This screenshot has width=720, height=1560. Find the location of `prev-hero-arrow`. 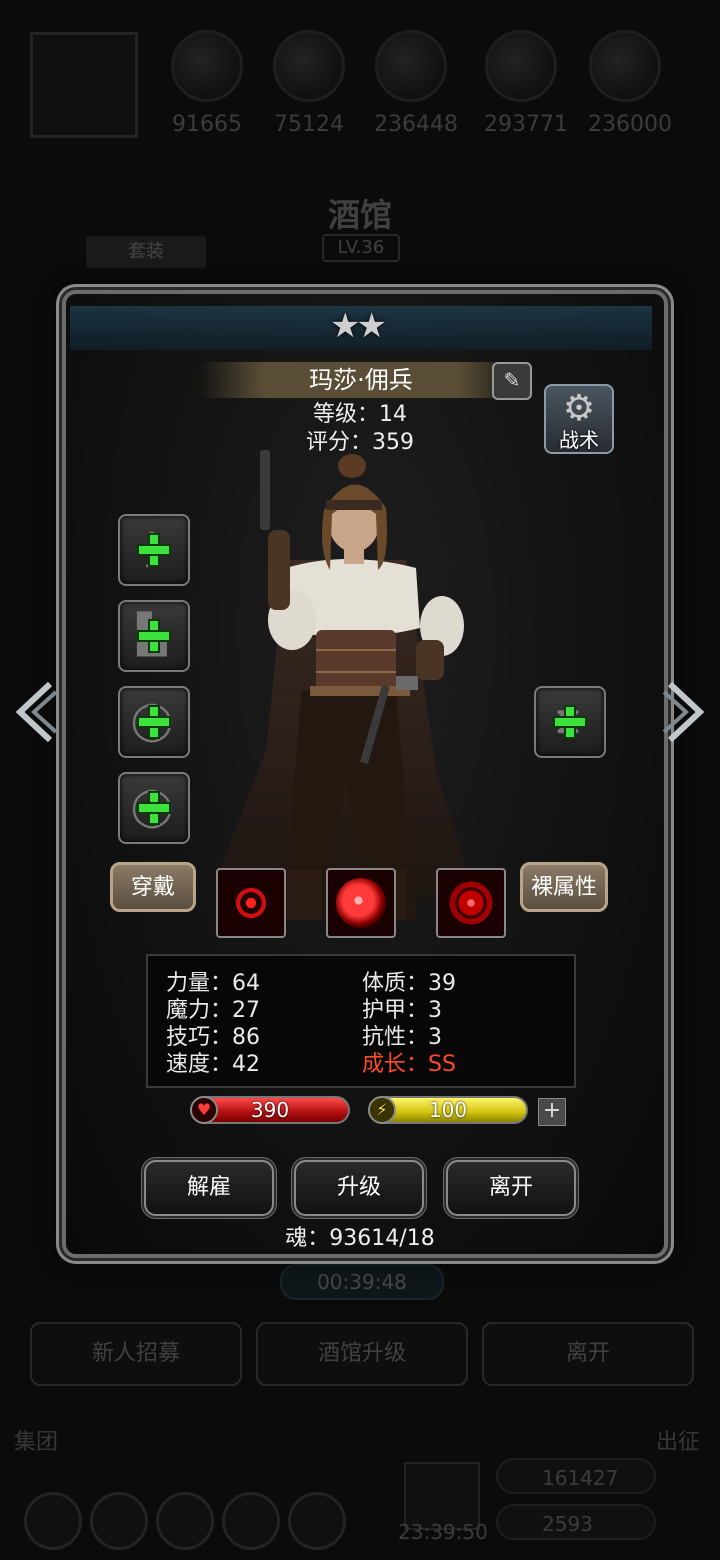

prev-hero-arrow is located at coordinates (34, 712).